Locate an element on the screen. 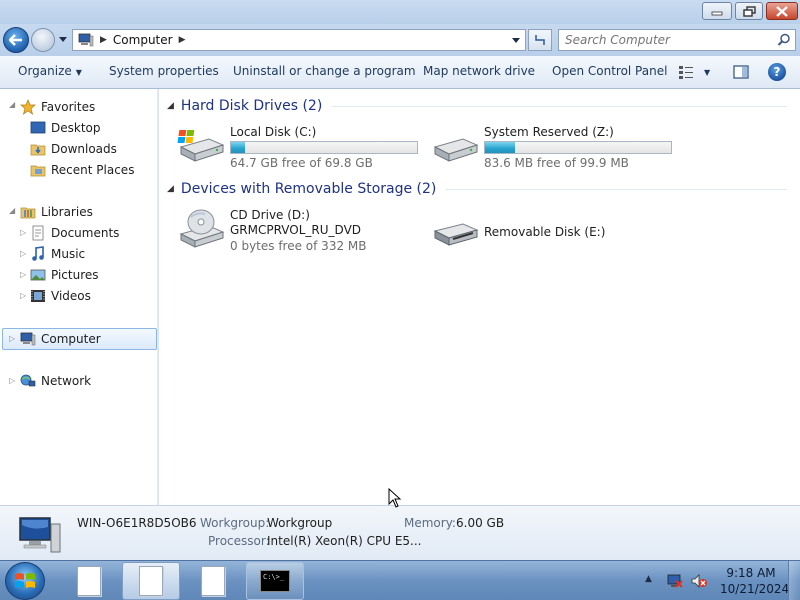 The width and height of the screenshot is (800, 600). nav-pictures: Pictures is located at coordinates (64, 275).